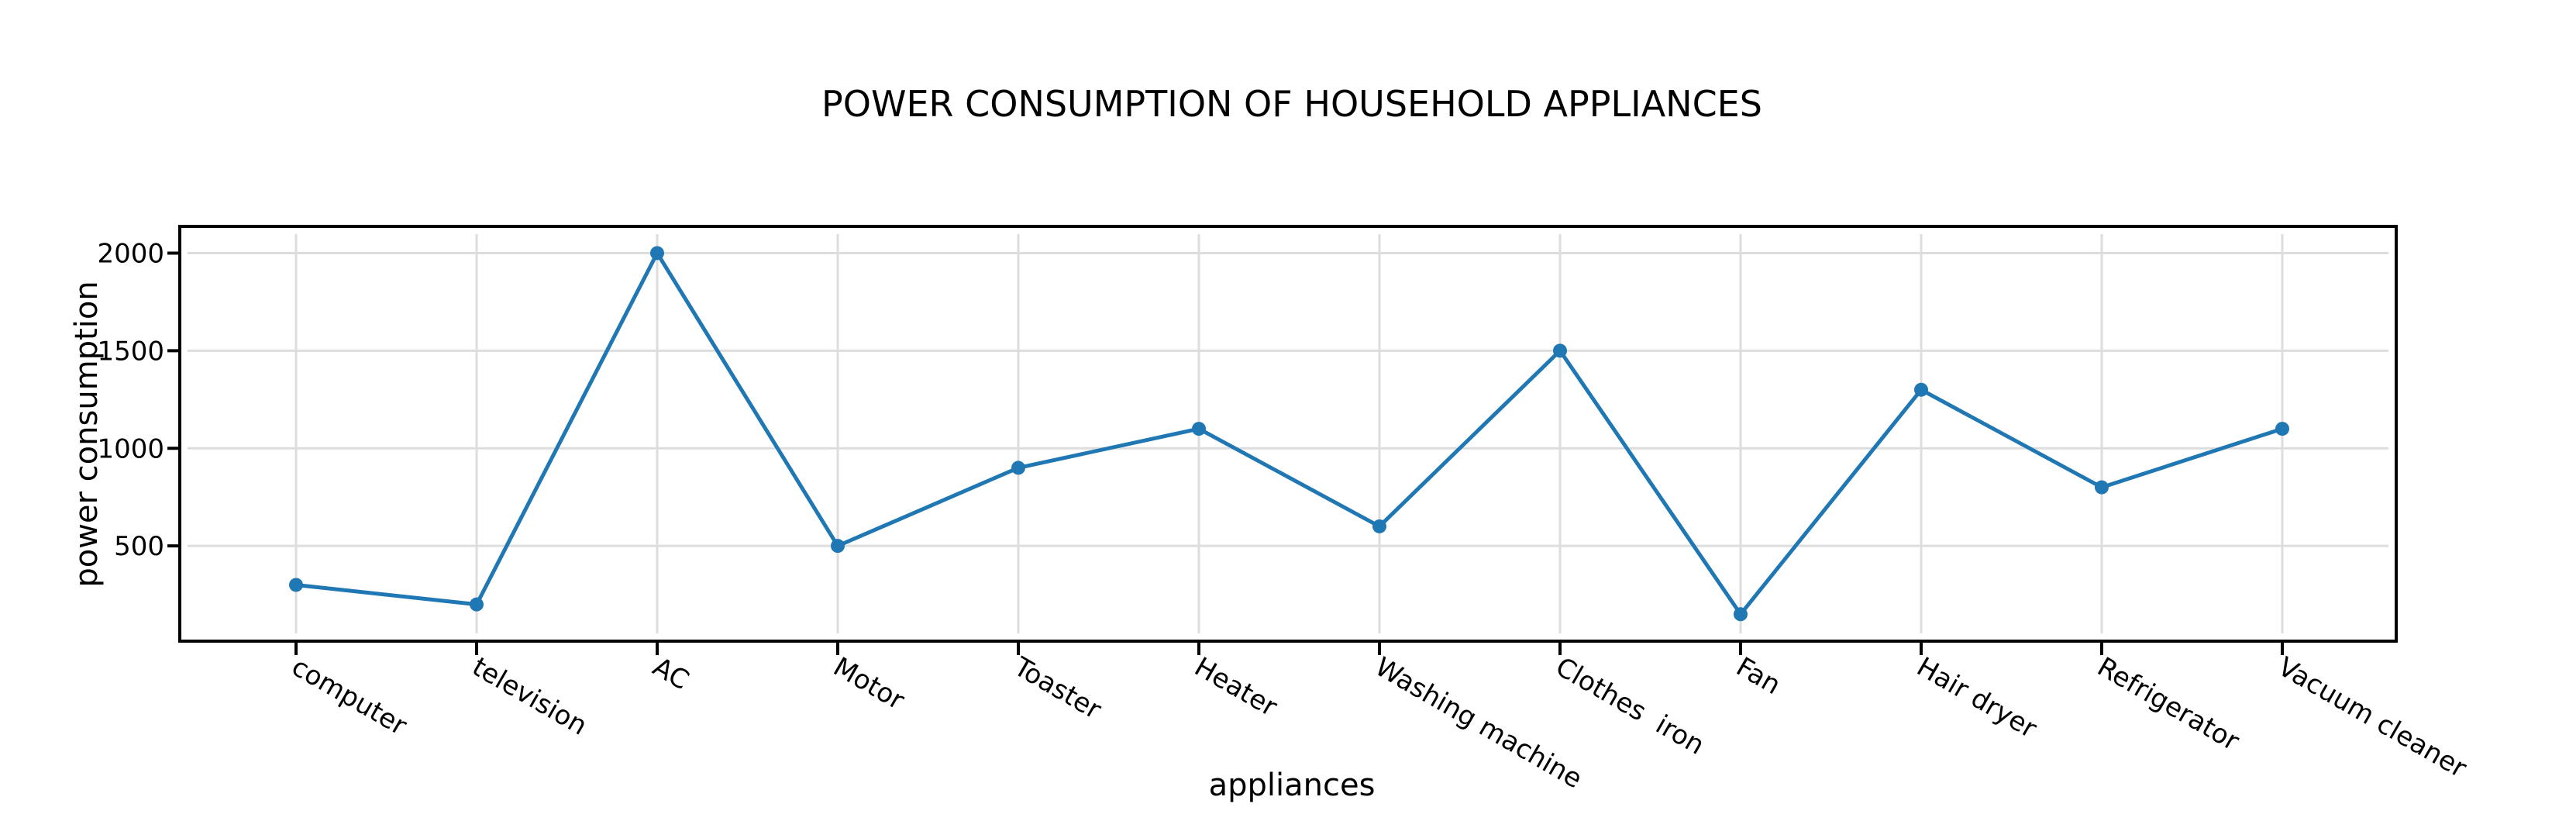 This screenshot has width=2576, height=821. I want to click on data-point-clothes-iron, so click(1560, 350).